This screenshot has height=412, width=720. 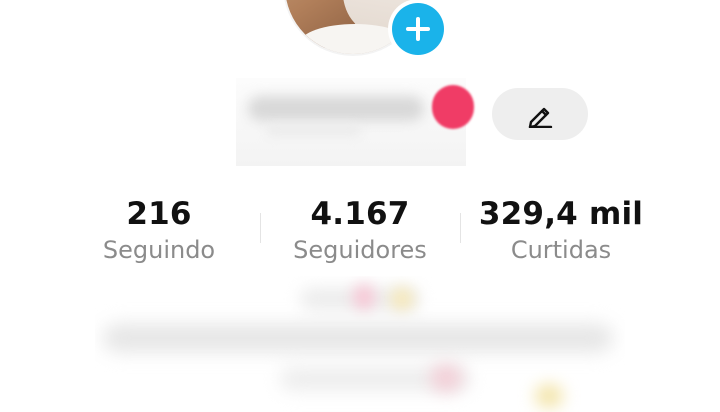 What do you see at coordinates (159, 214) in the screenshot?
I see `stat-following-value: 216` at bounding box center [159, 214].